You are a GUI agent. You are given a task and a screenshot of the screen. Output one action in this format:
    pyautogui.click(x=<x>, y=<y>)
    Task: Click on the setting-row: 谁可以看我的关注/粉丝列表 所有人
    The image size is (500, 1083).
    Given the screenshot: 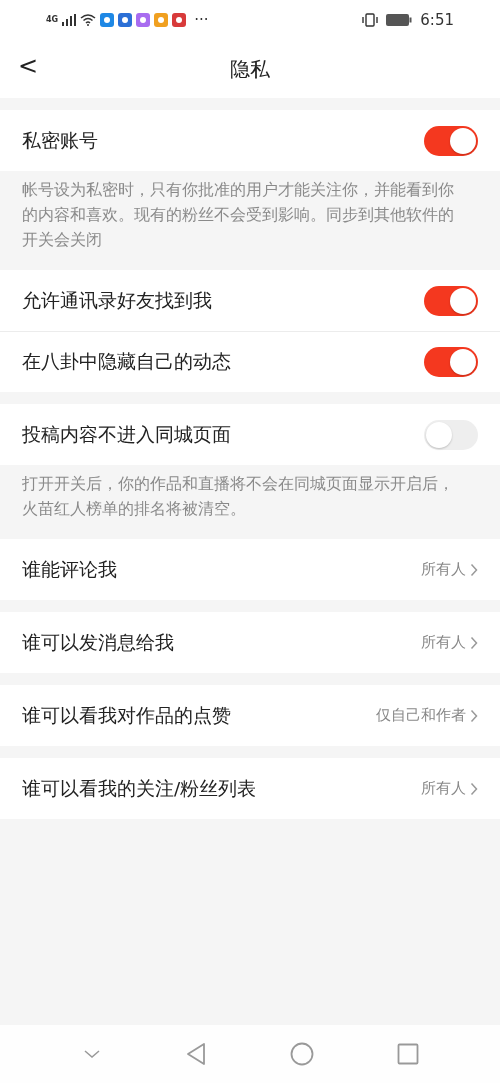 What is the action you would take?
    pyautogui.click(x=250, y=788)
    